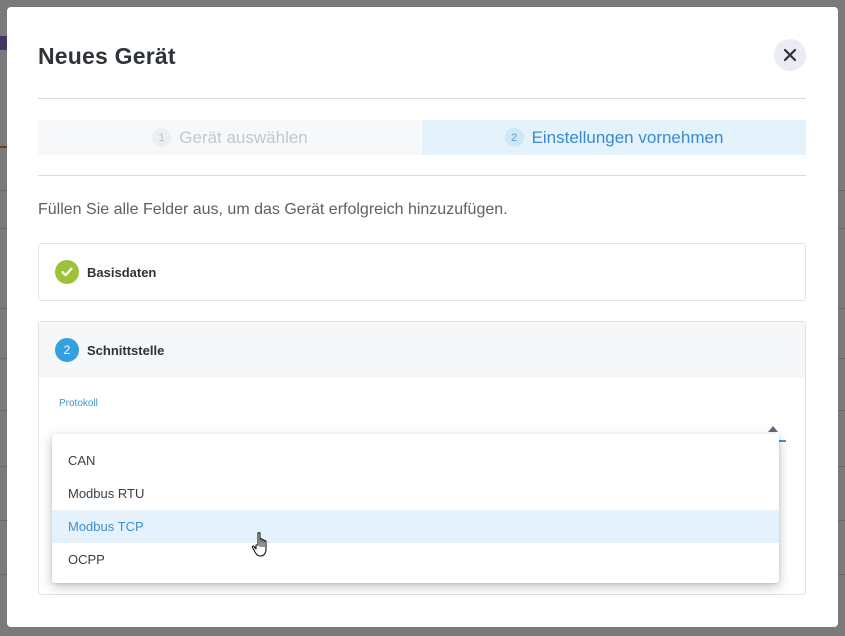 The height and width of the screenshot is (636, 845). Describe the element at coordinates (422, 350) in the screenshot. I see `section-header: 2 Schnittstelle` at that location.